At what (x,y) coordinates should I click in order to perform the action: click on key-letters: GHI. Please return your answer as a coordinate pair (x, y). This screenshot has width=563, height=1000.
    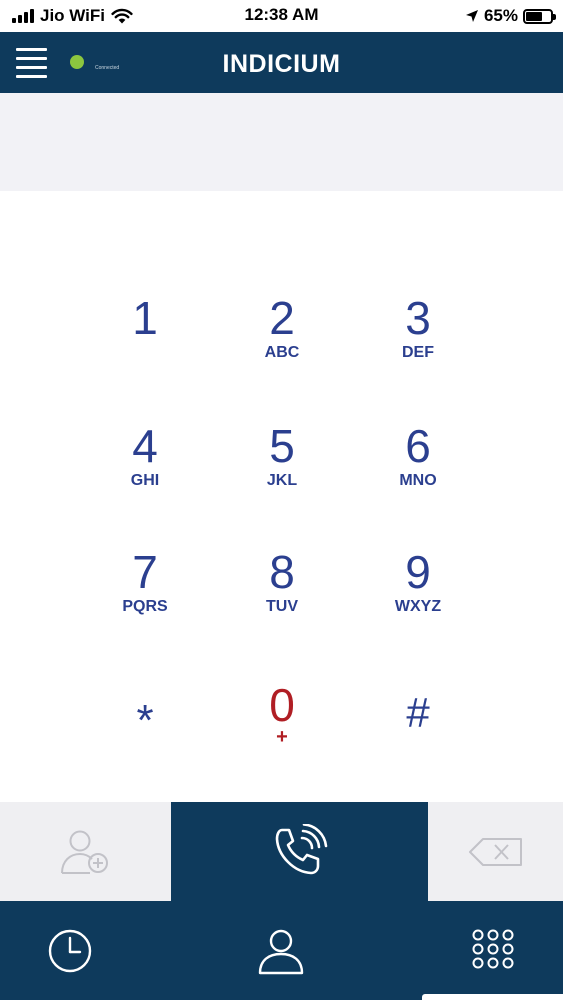
    Looking at the image, I should click on (145, 480).